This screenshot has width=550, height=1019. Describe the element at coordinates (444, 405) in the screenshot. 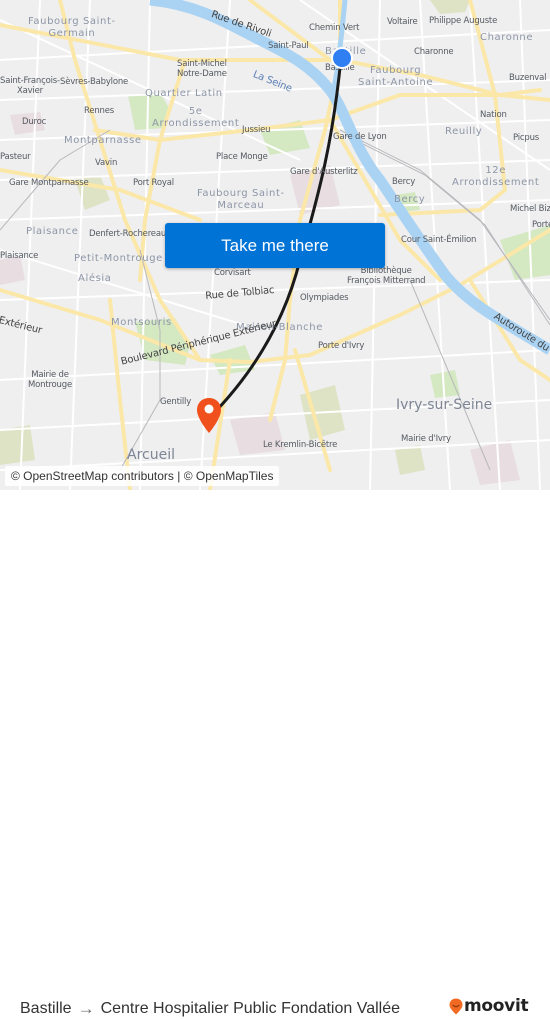

I see `map-label-city: Ivry-sur-Seine` at that location.